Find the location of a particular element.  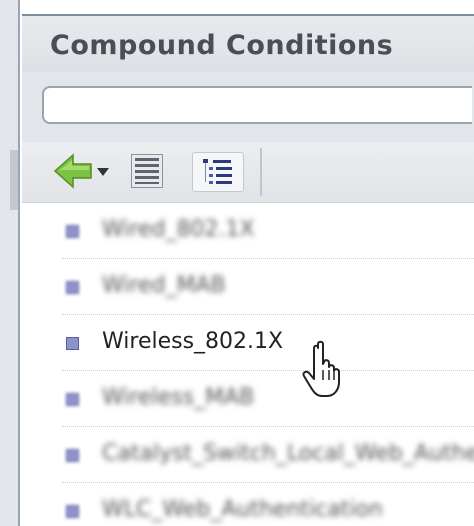

hand-pointer-cursor-icon is located at coordinates (321, 368).